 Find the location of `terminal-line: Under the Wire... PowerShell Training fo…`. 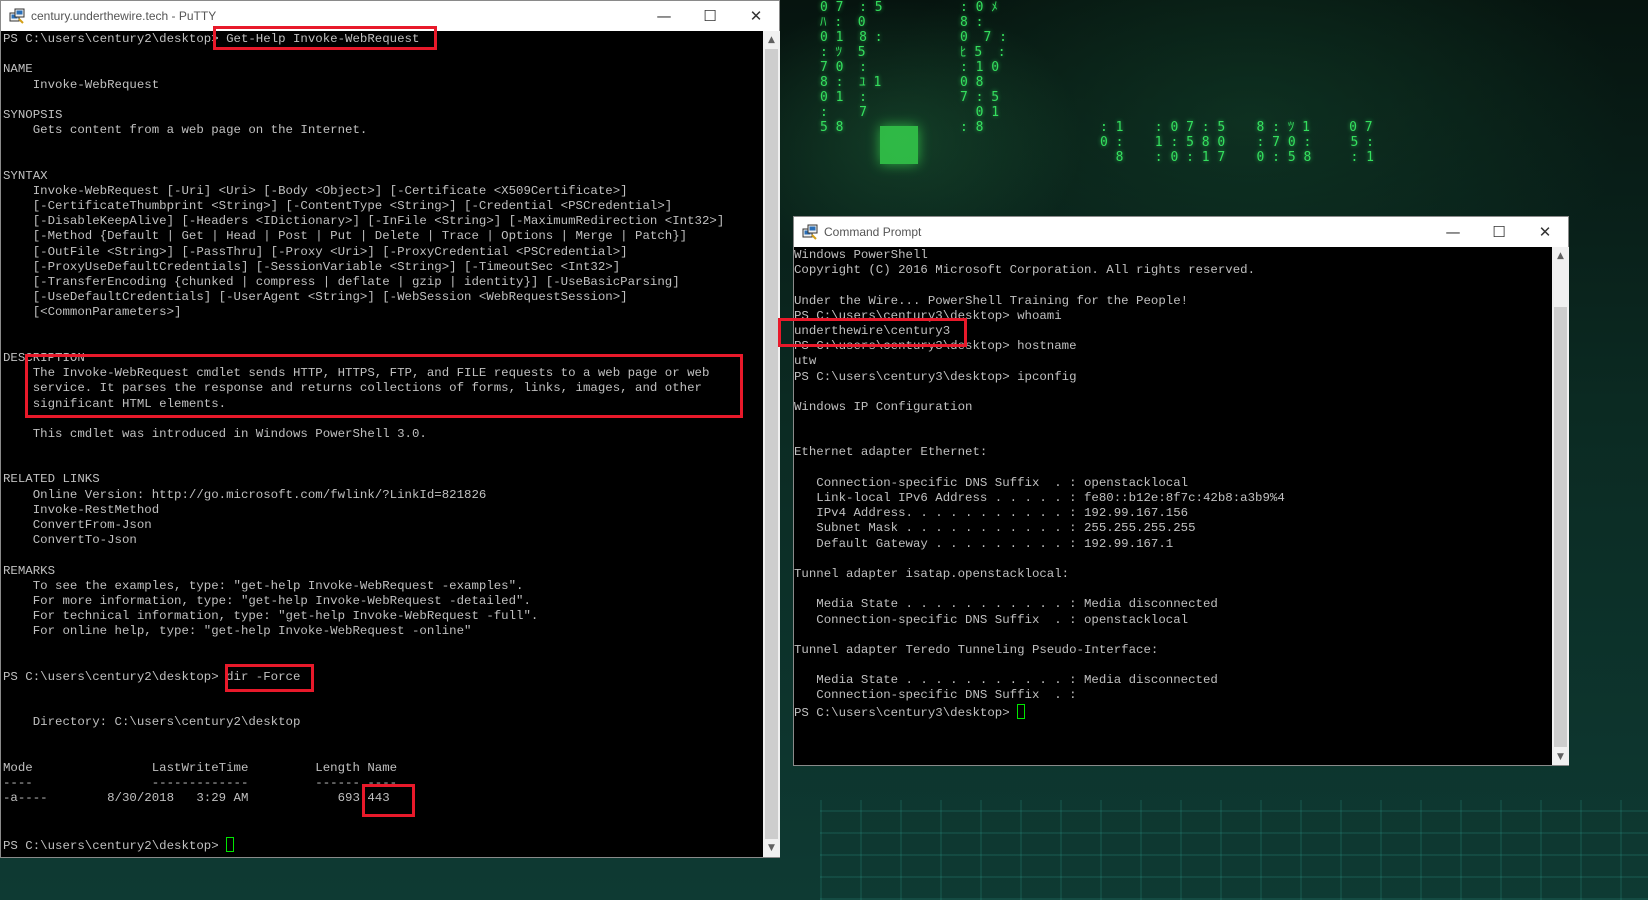

terminal-line: Under the Wire... PowerShell Training fo… is located at coordinates (991, 300).